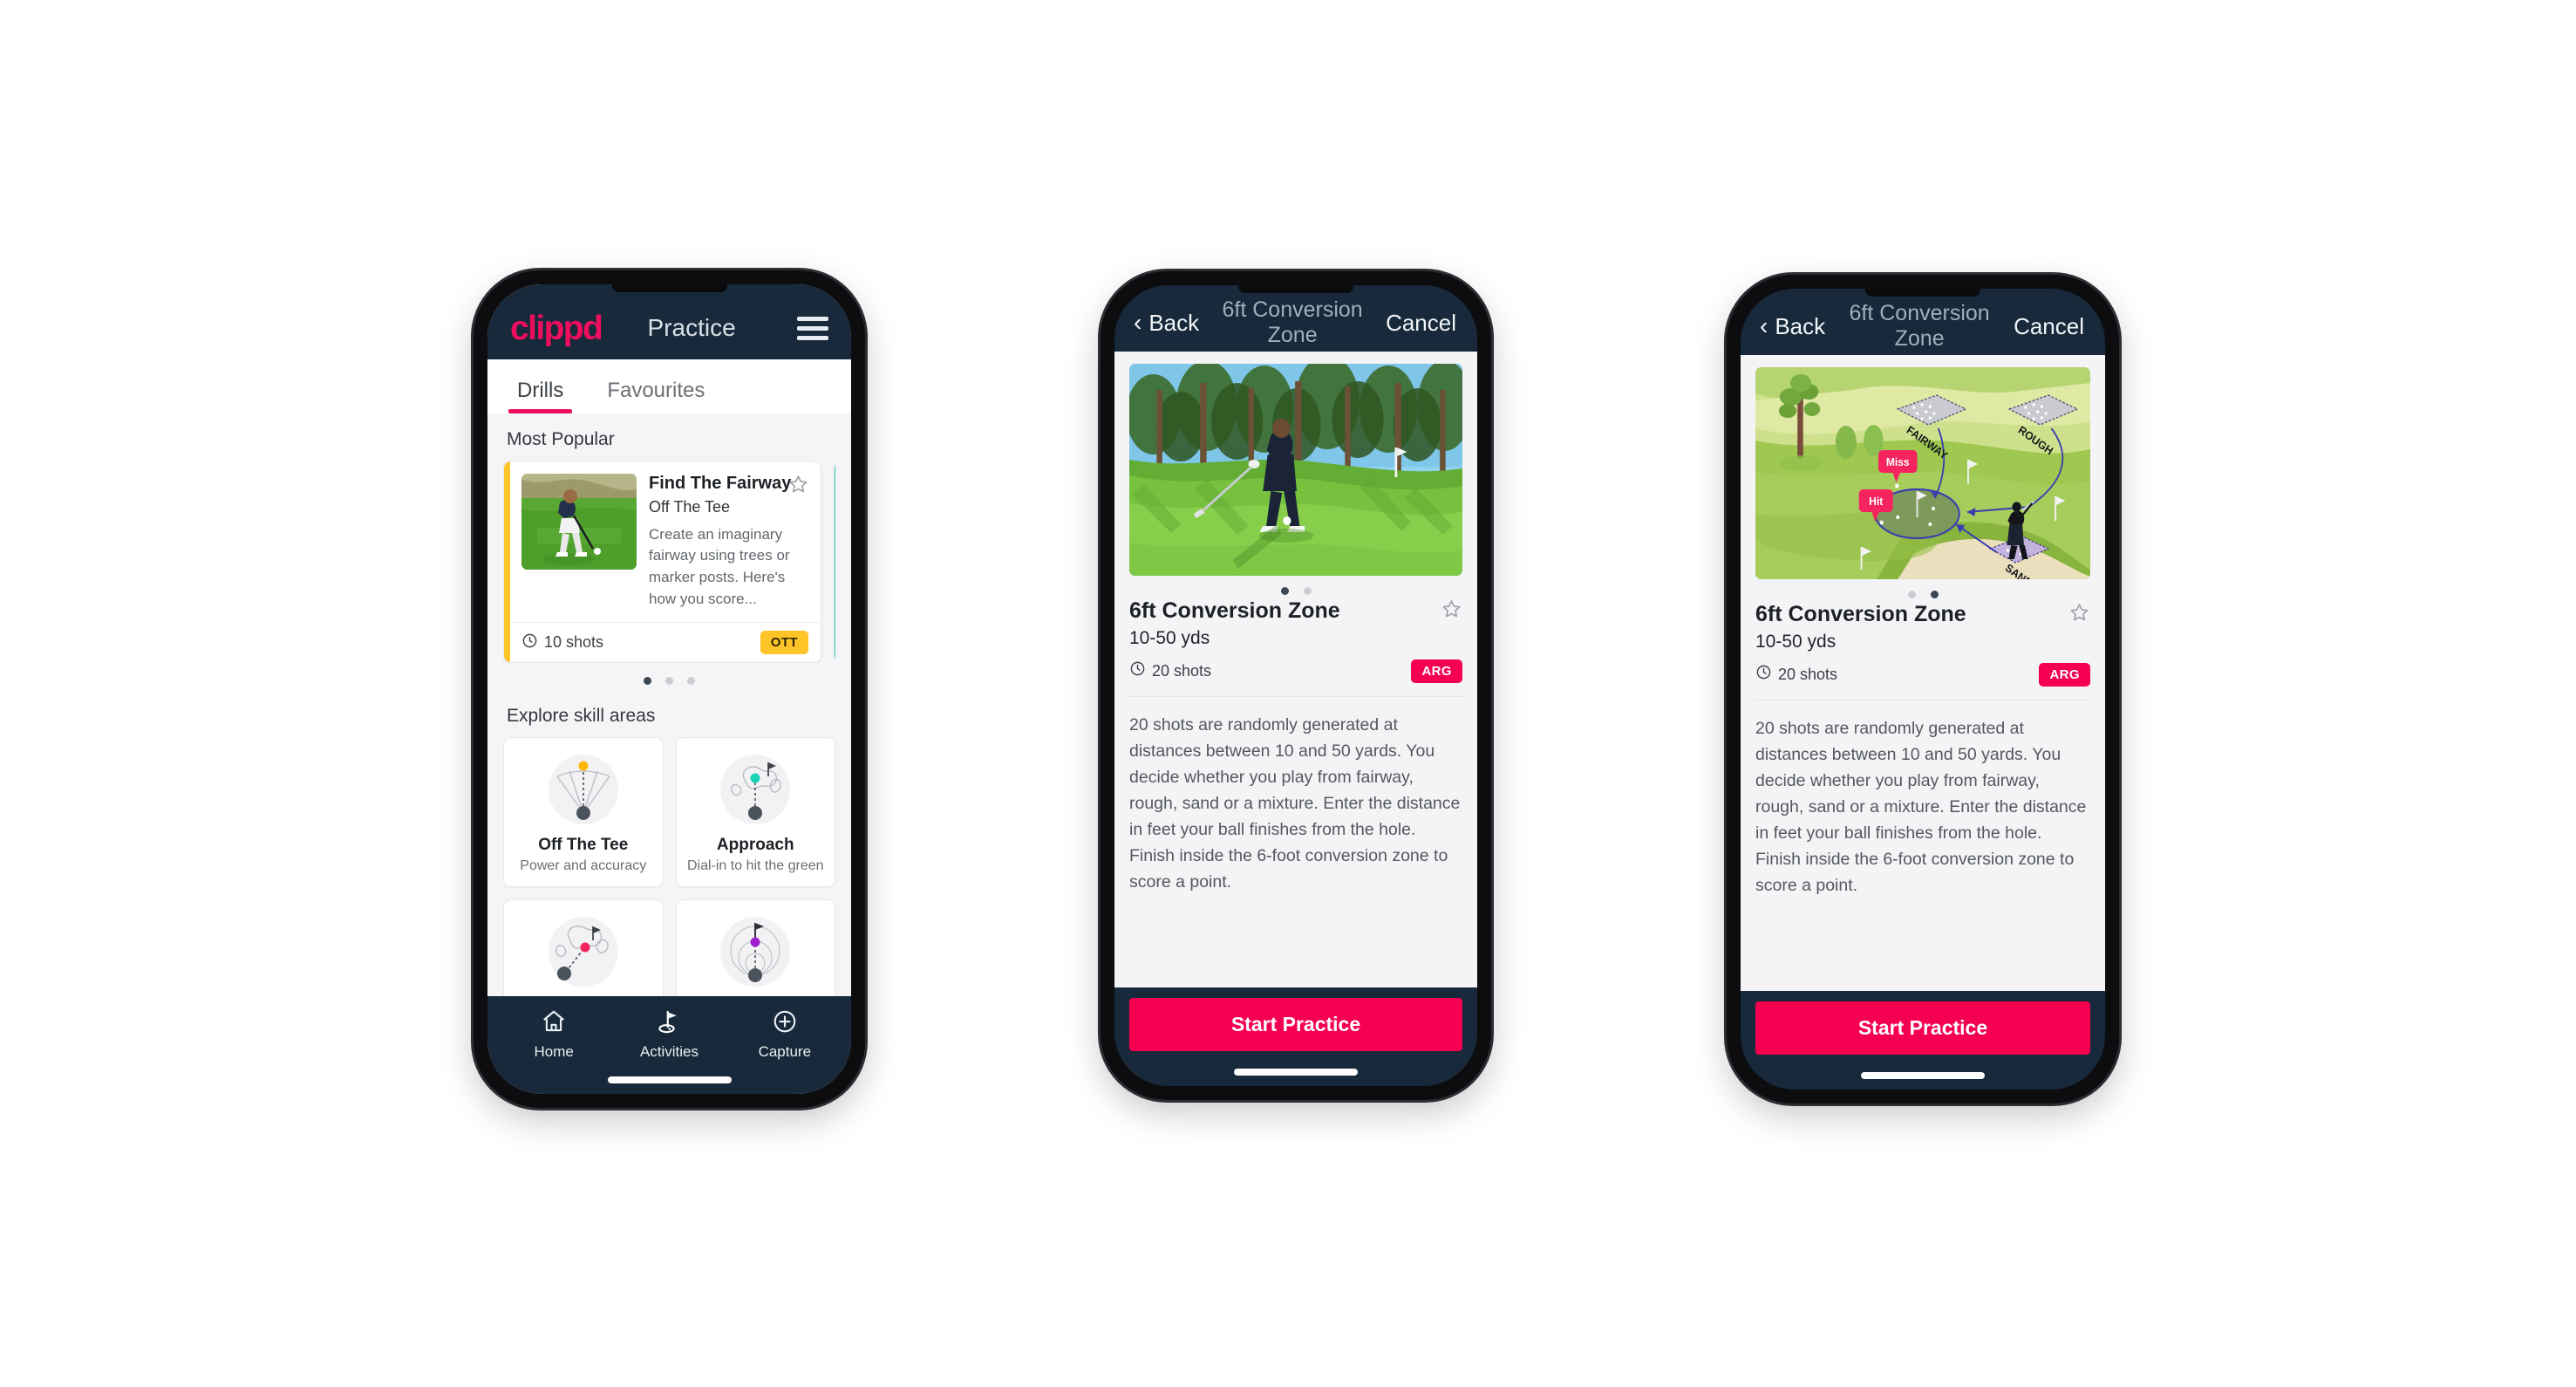 The height and width of the screenshot is (1387, 2576). I want to click on putting-rings-icon, so click(756, 952).